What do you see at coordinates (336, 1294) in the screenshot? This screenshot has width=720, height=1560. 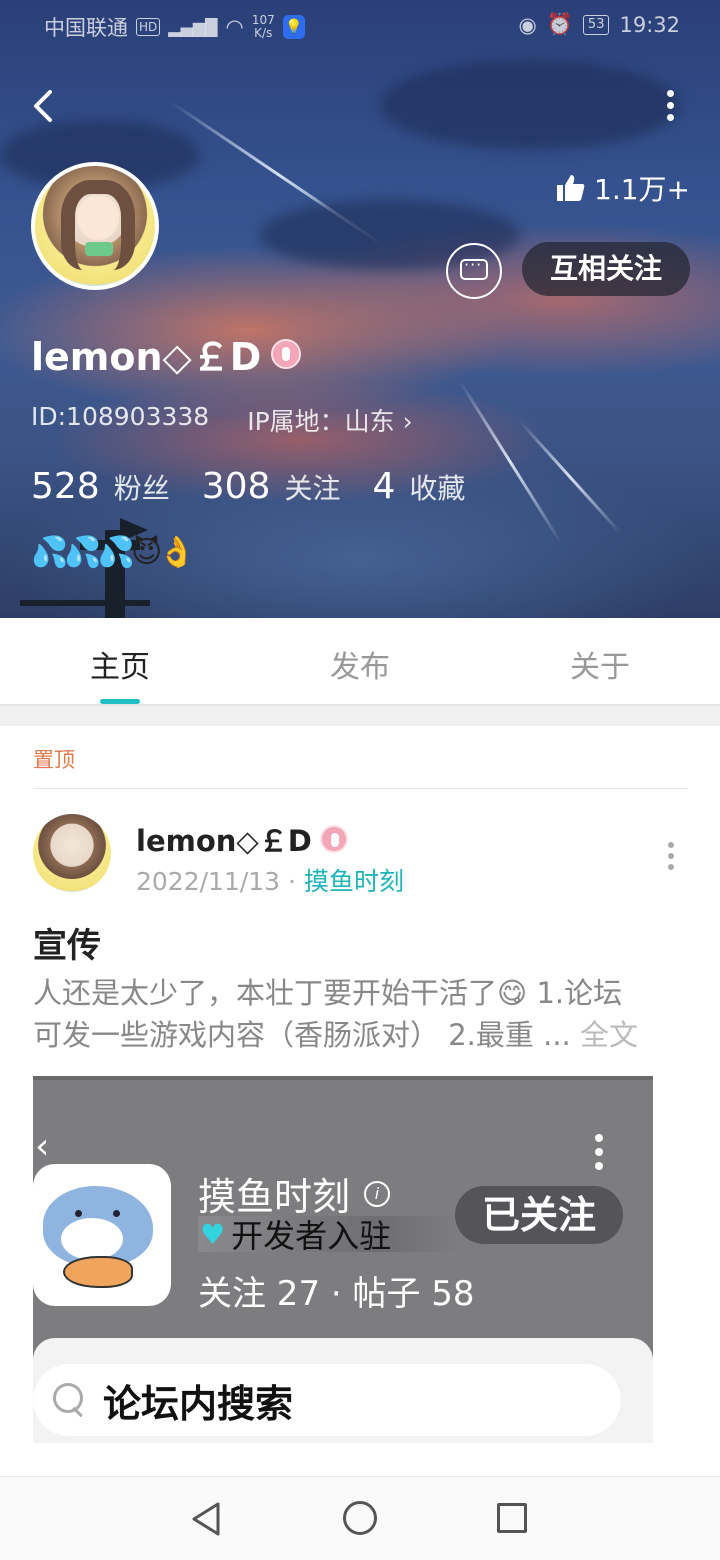 I see `forum-stats: 关注 27 · 帖子 58` at bounding box center [336, 1294].